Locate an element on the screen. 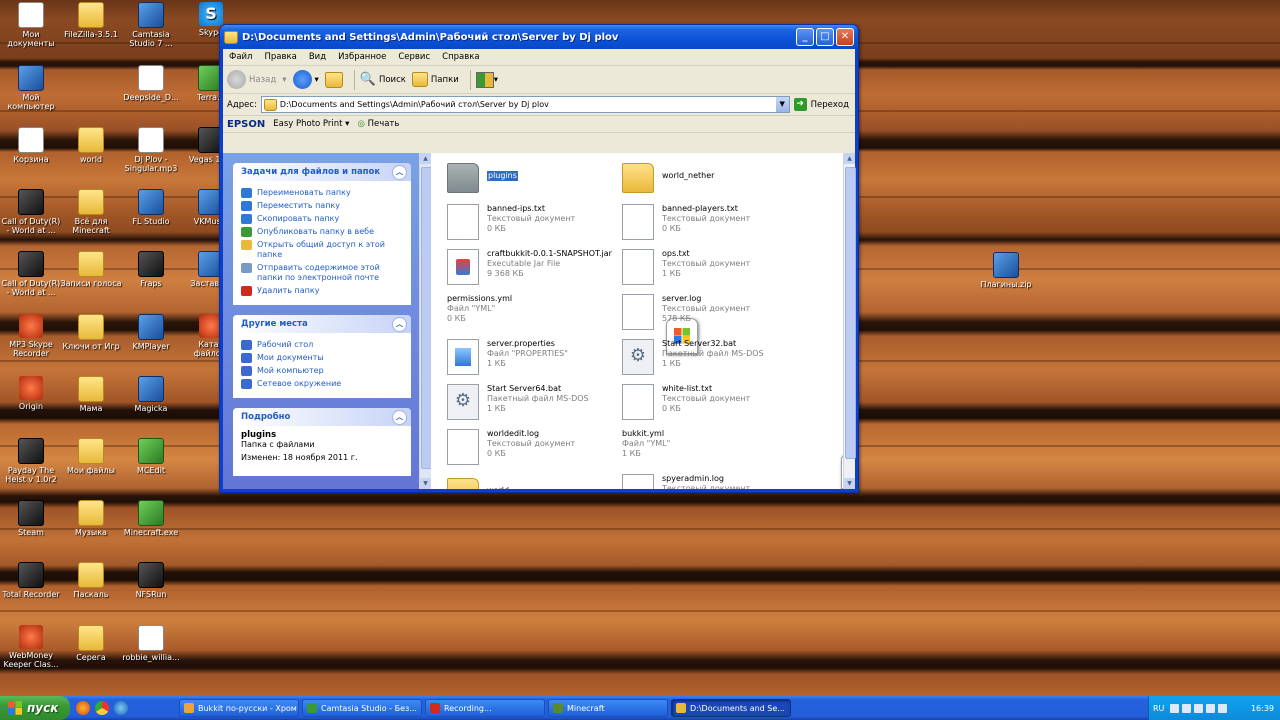 The width and height of the screenshot is (1280, 720). task-link: Переместить папку is located at coordinates (323, 206).